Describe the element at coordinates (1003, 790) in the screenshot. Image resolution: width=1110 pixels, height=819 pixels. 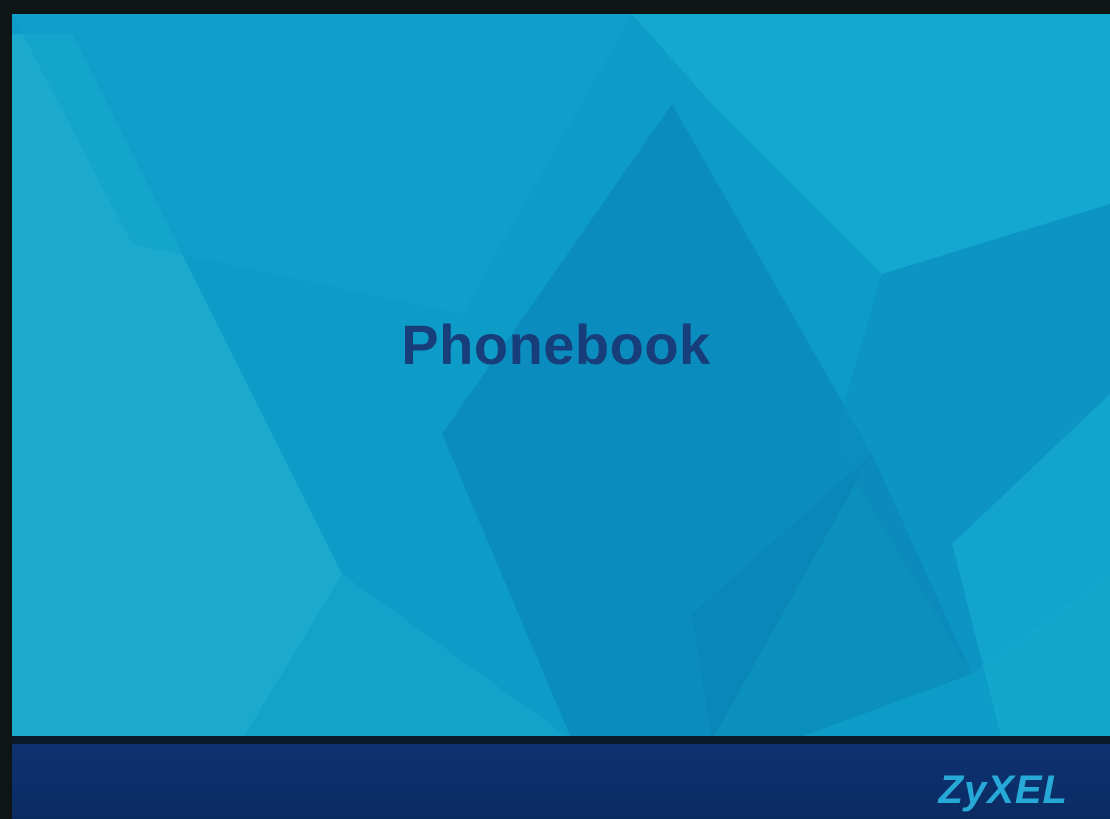
I see `brand-logo: ZyXEL` at that location.